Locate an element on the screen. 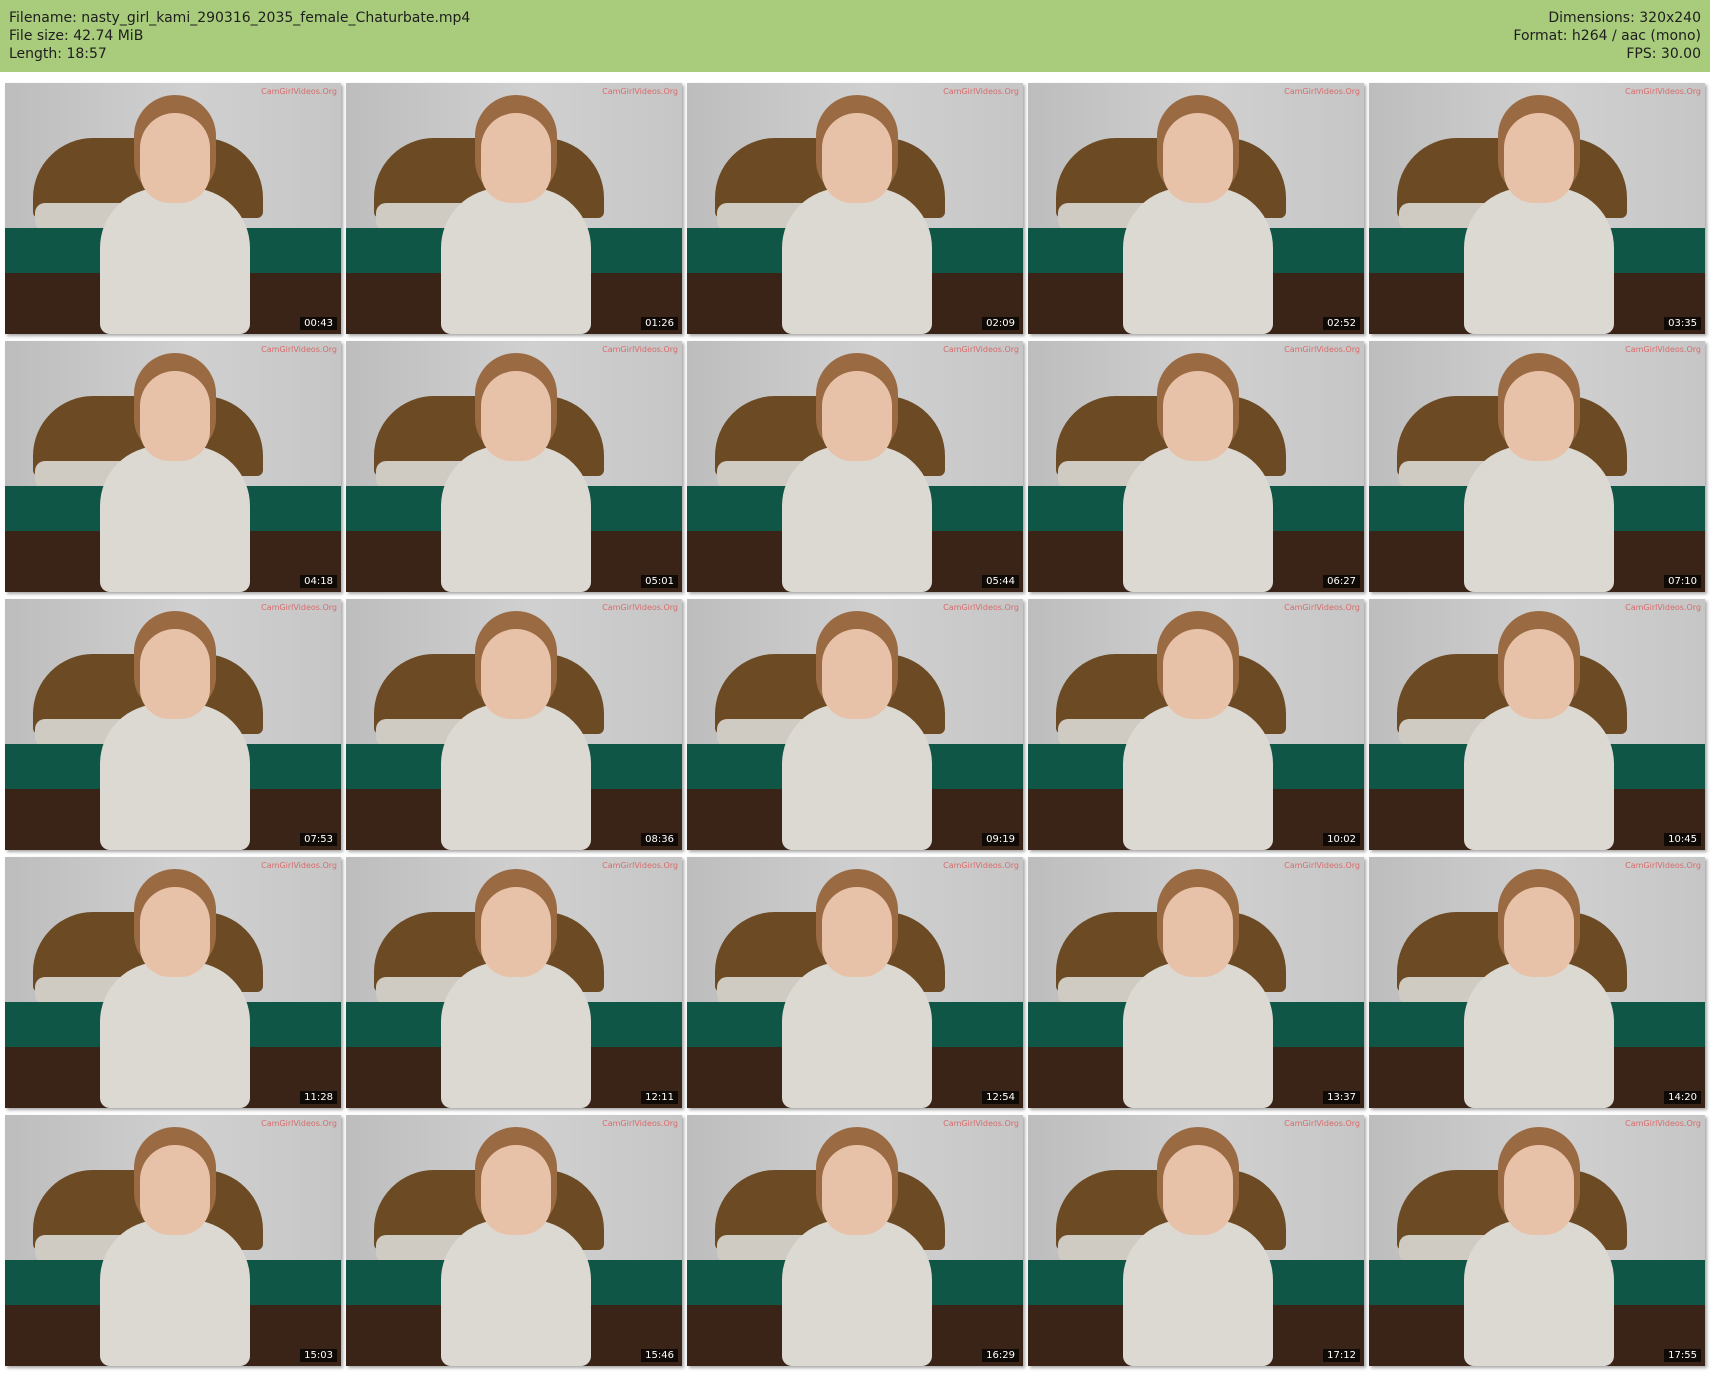 This screenshot has width=1710, height=1373. timestamp-badge: 15:46 is located at coordinates (659, 1355).